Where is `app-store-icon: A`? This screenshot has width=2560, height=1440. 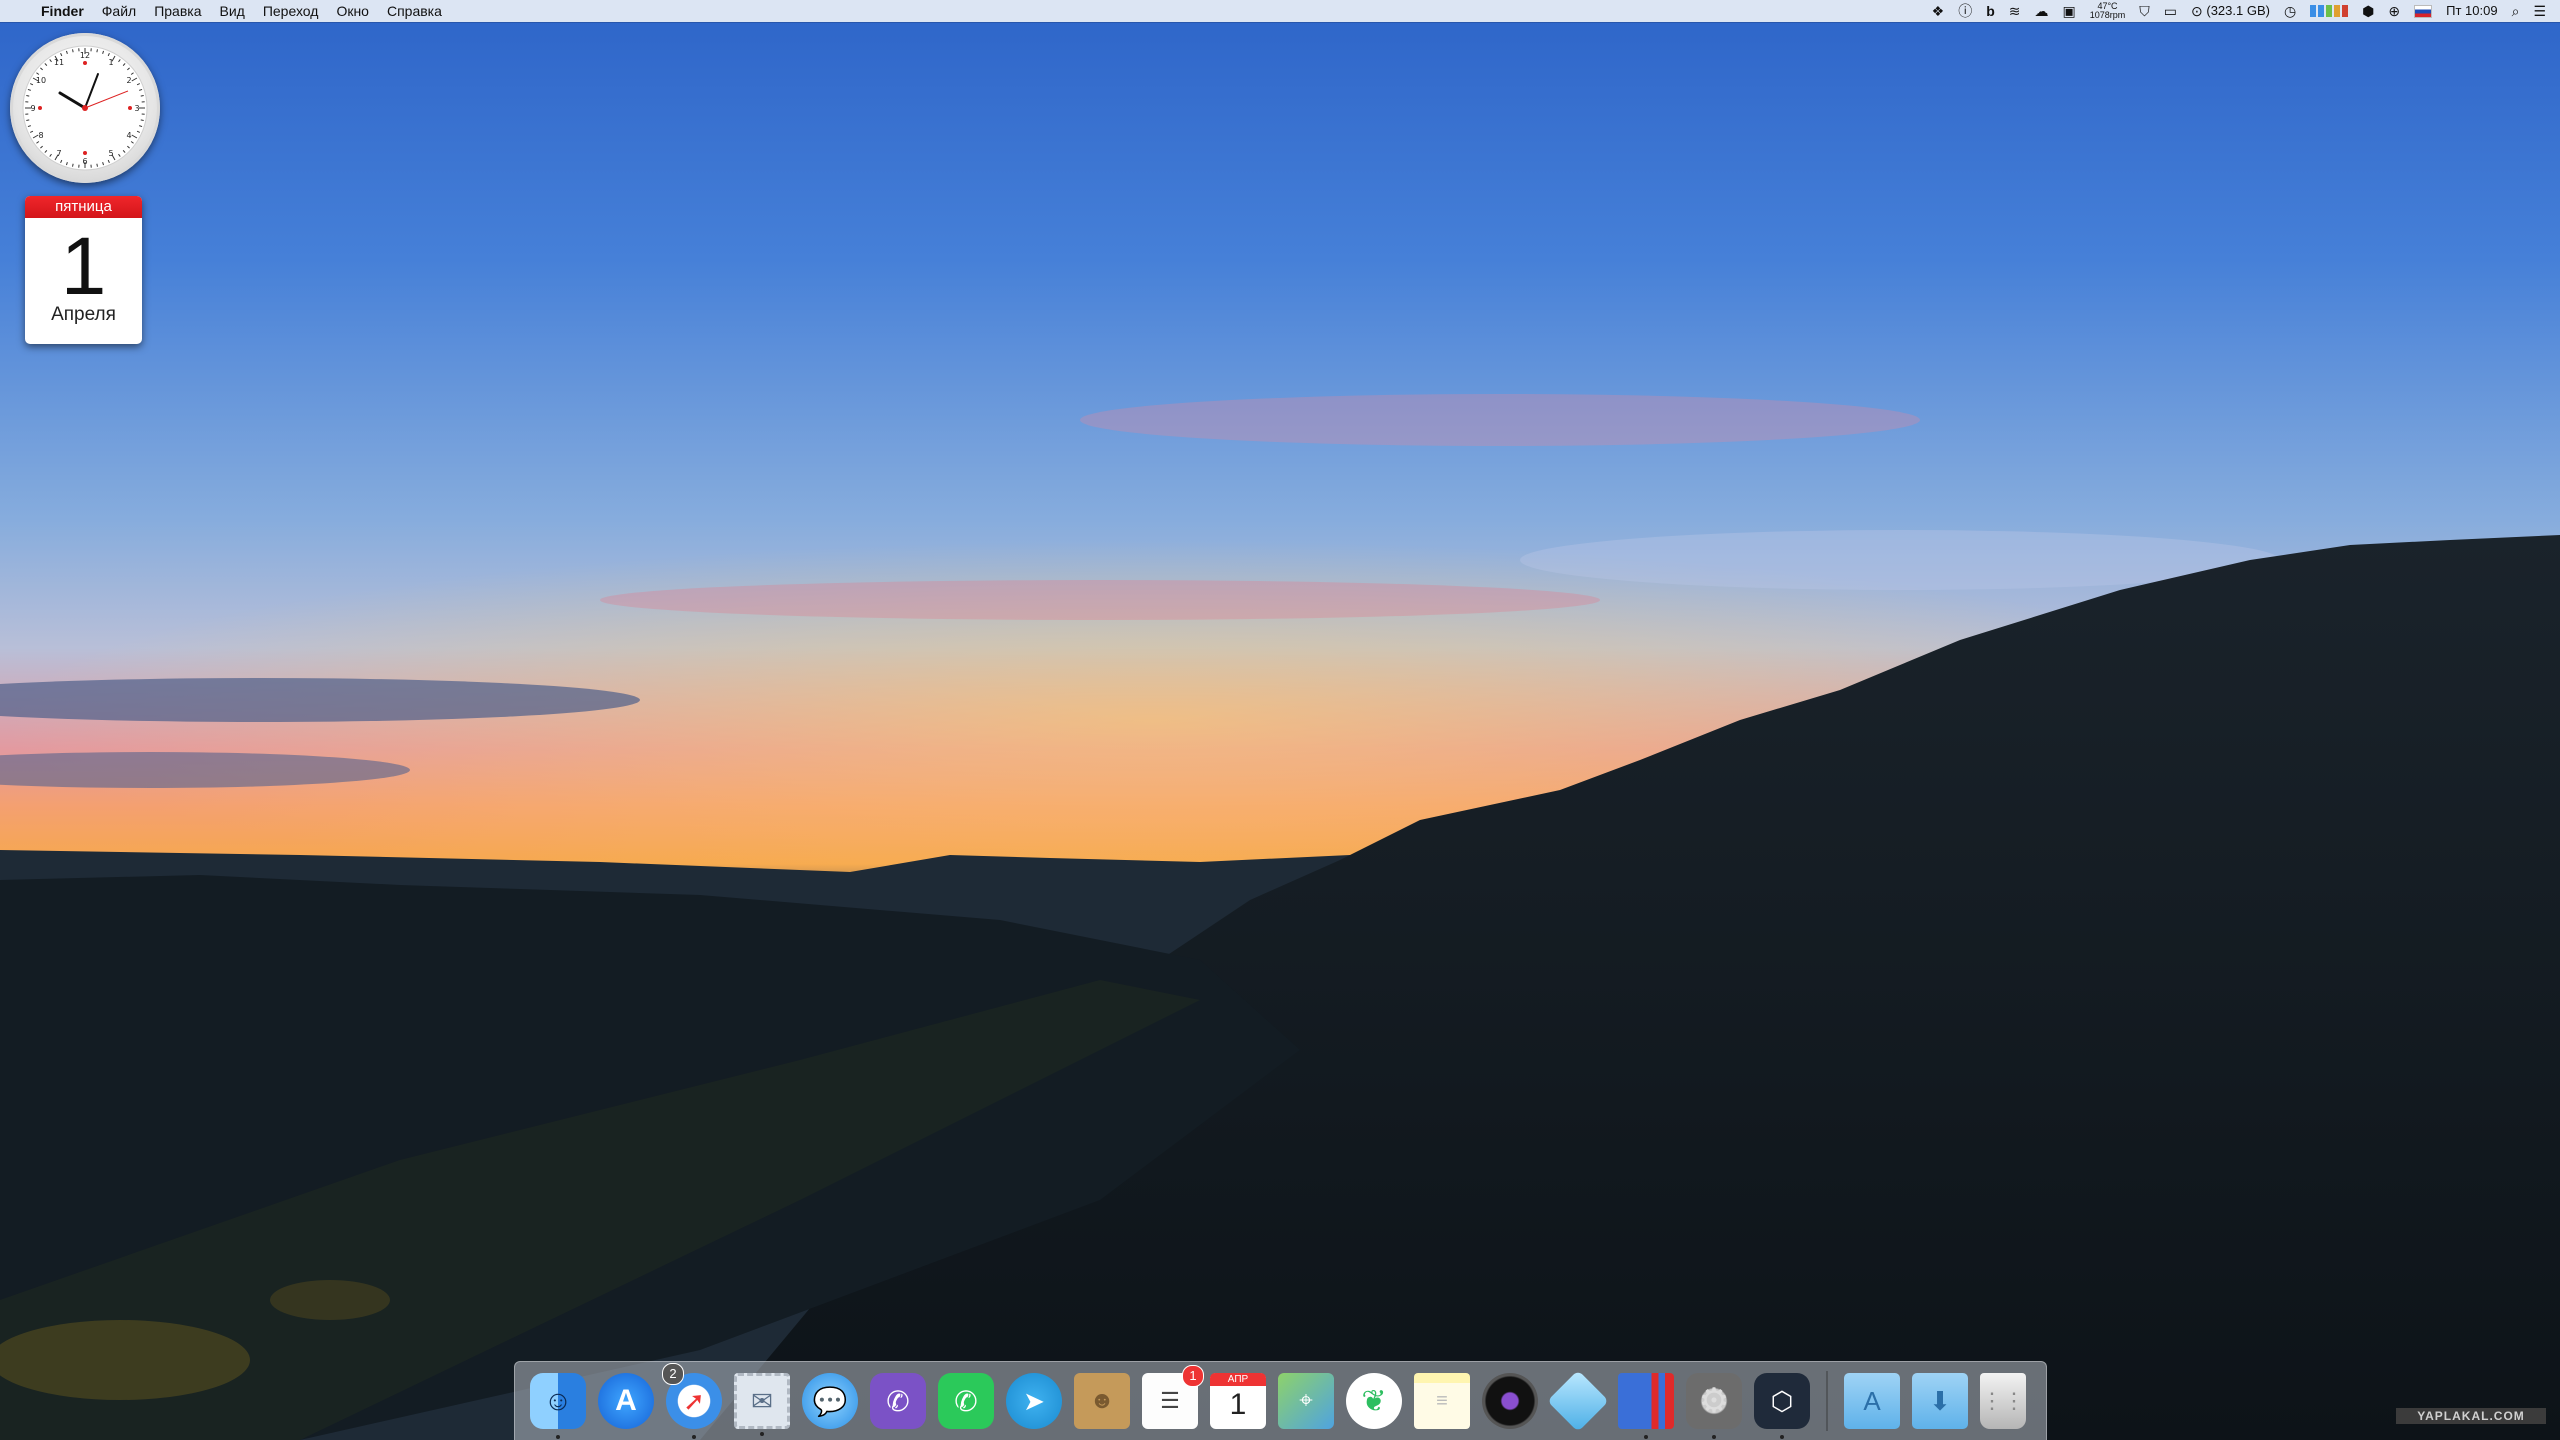 app-store-icon: A is located at coordinates (626, 1401).